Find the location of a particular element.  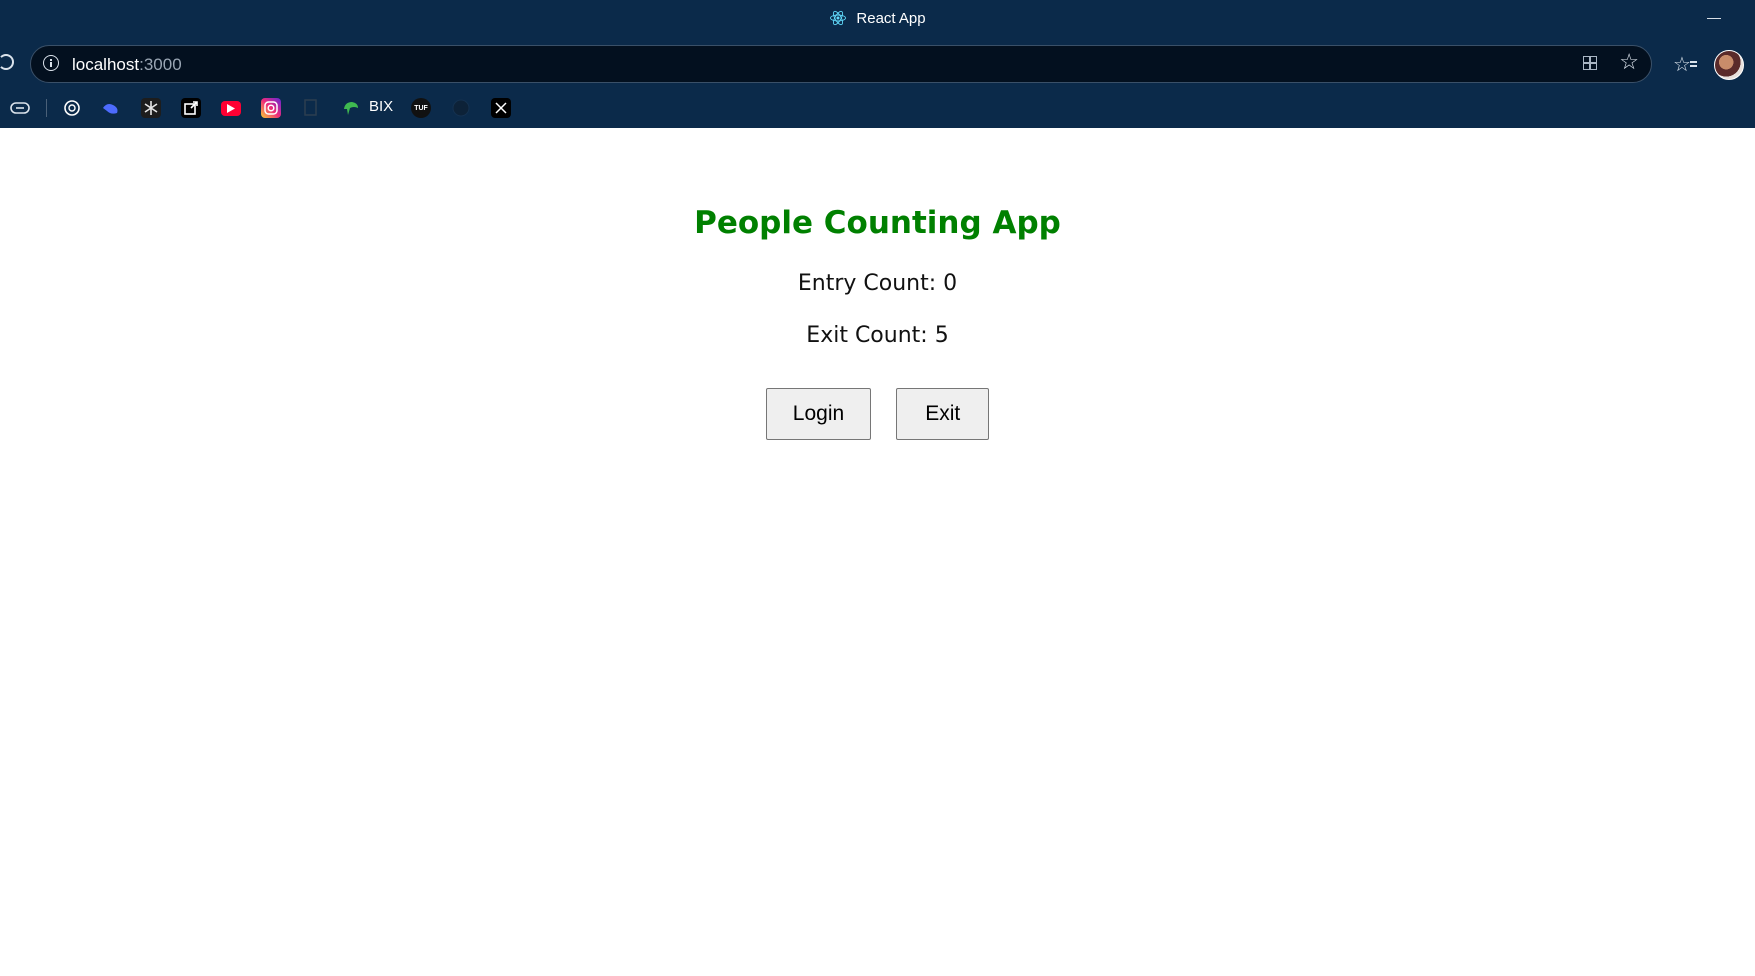

tuf-icon: TUF is located at coordinates (421, 108).